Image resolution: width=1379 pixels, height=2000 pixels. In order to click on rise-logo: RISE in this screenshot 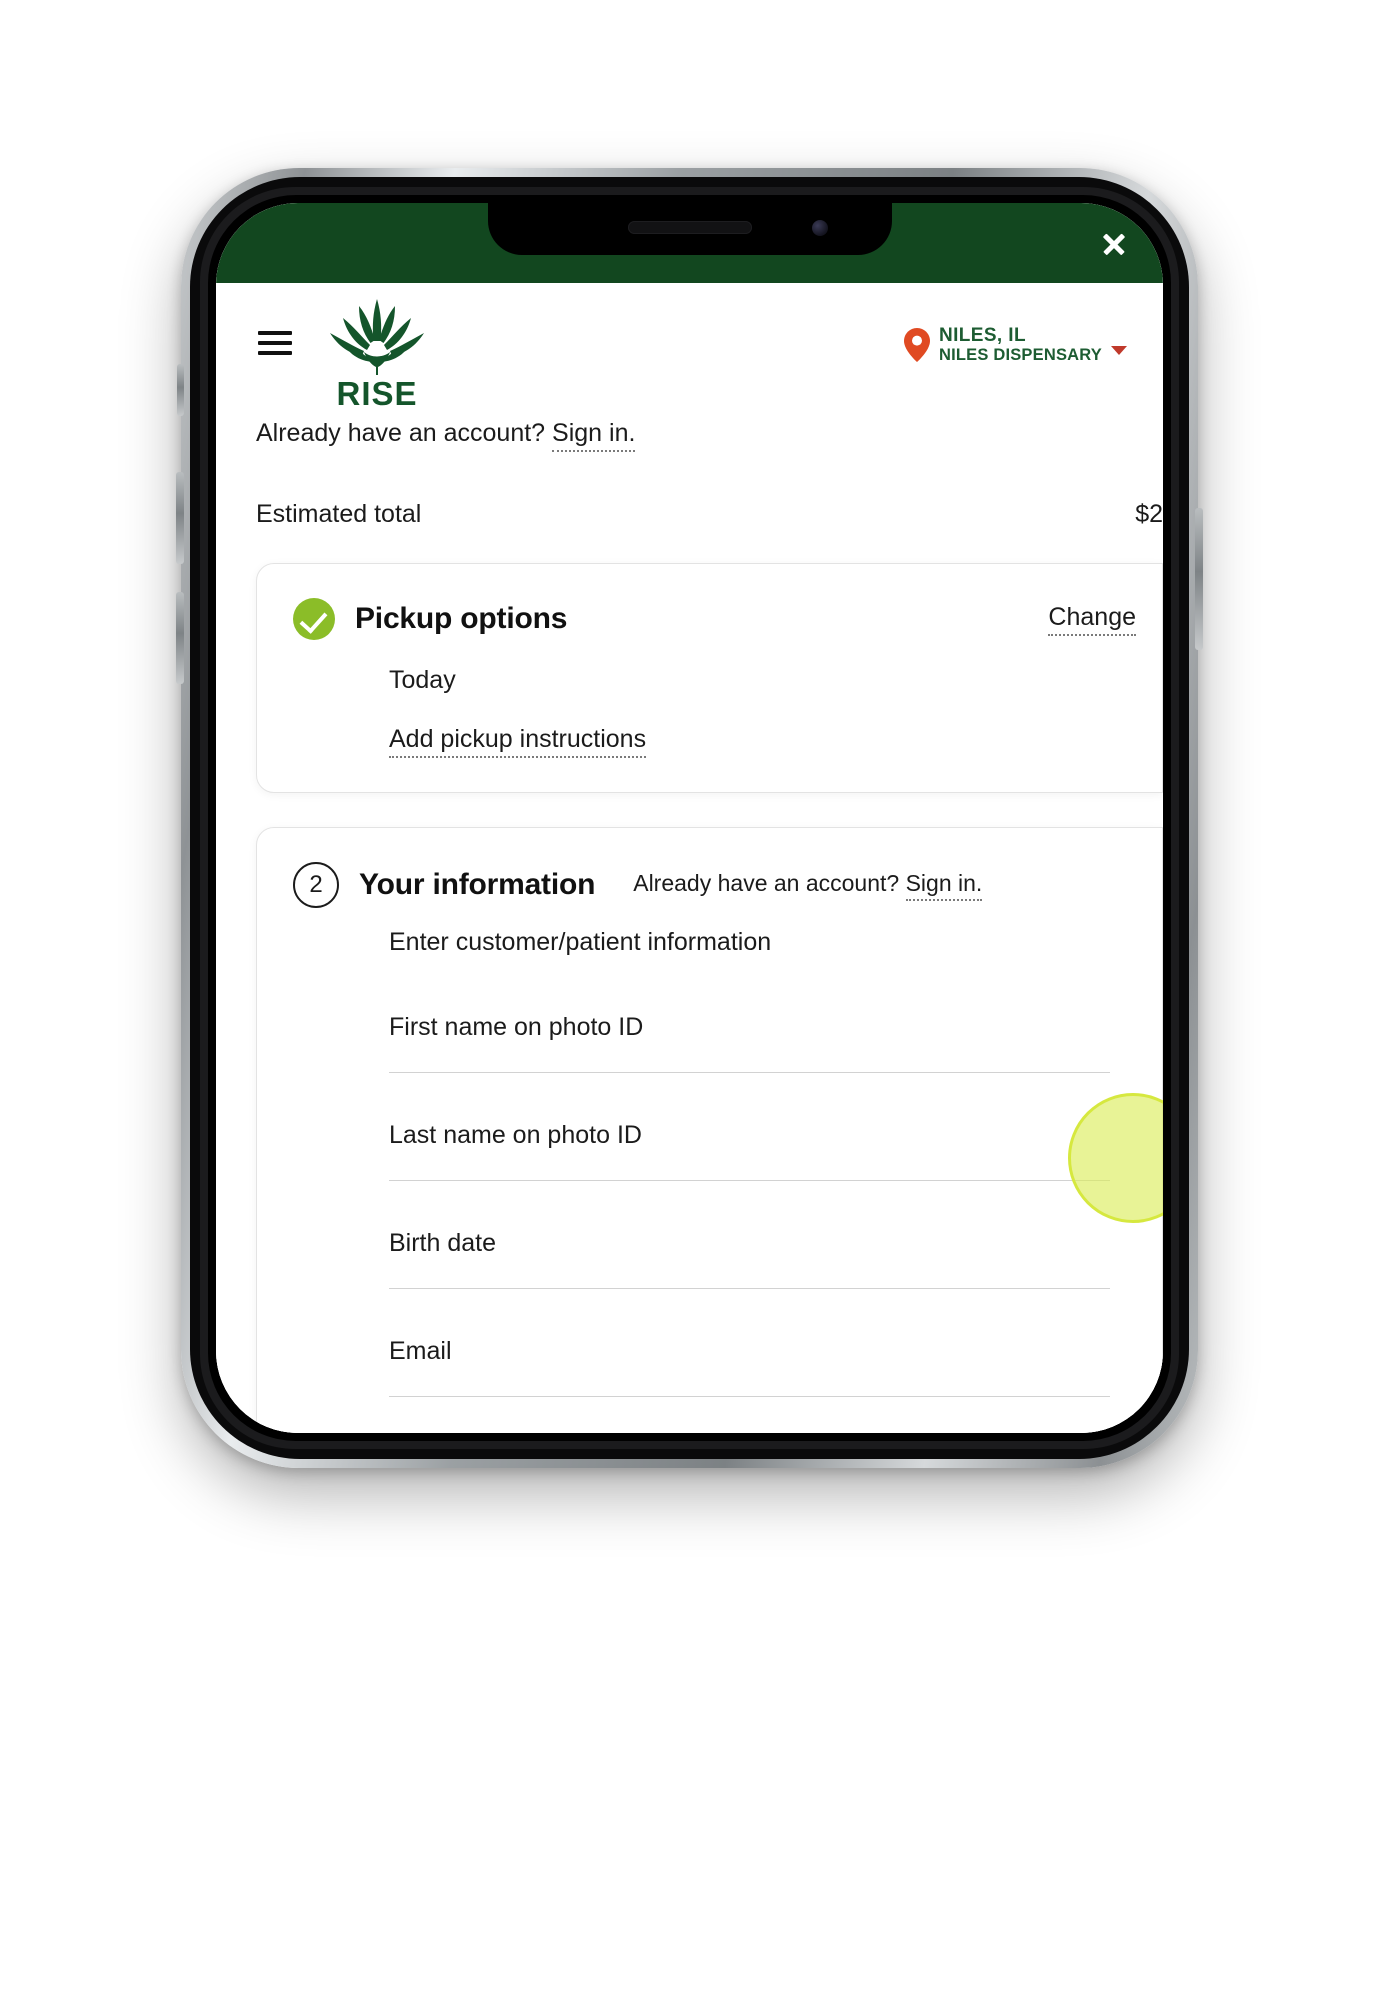, I will do `click(377, 353)`.